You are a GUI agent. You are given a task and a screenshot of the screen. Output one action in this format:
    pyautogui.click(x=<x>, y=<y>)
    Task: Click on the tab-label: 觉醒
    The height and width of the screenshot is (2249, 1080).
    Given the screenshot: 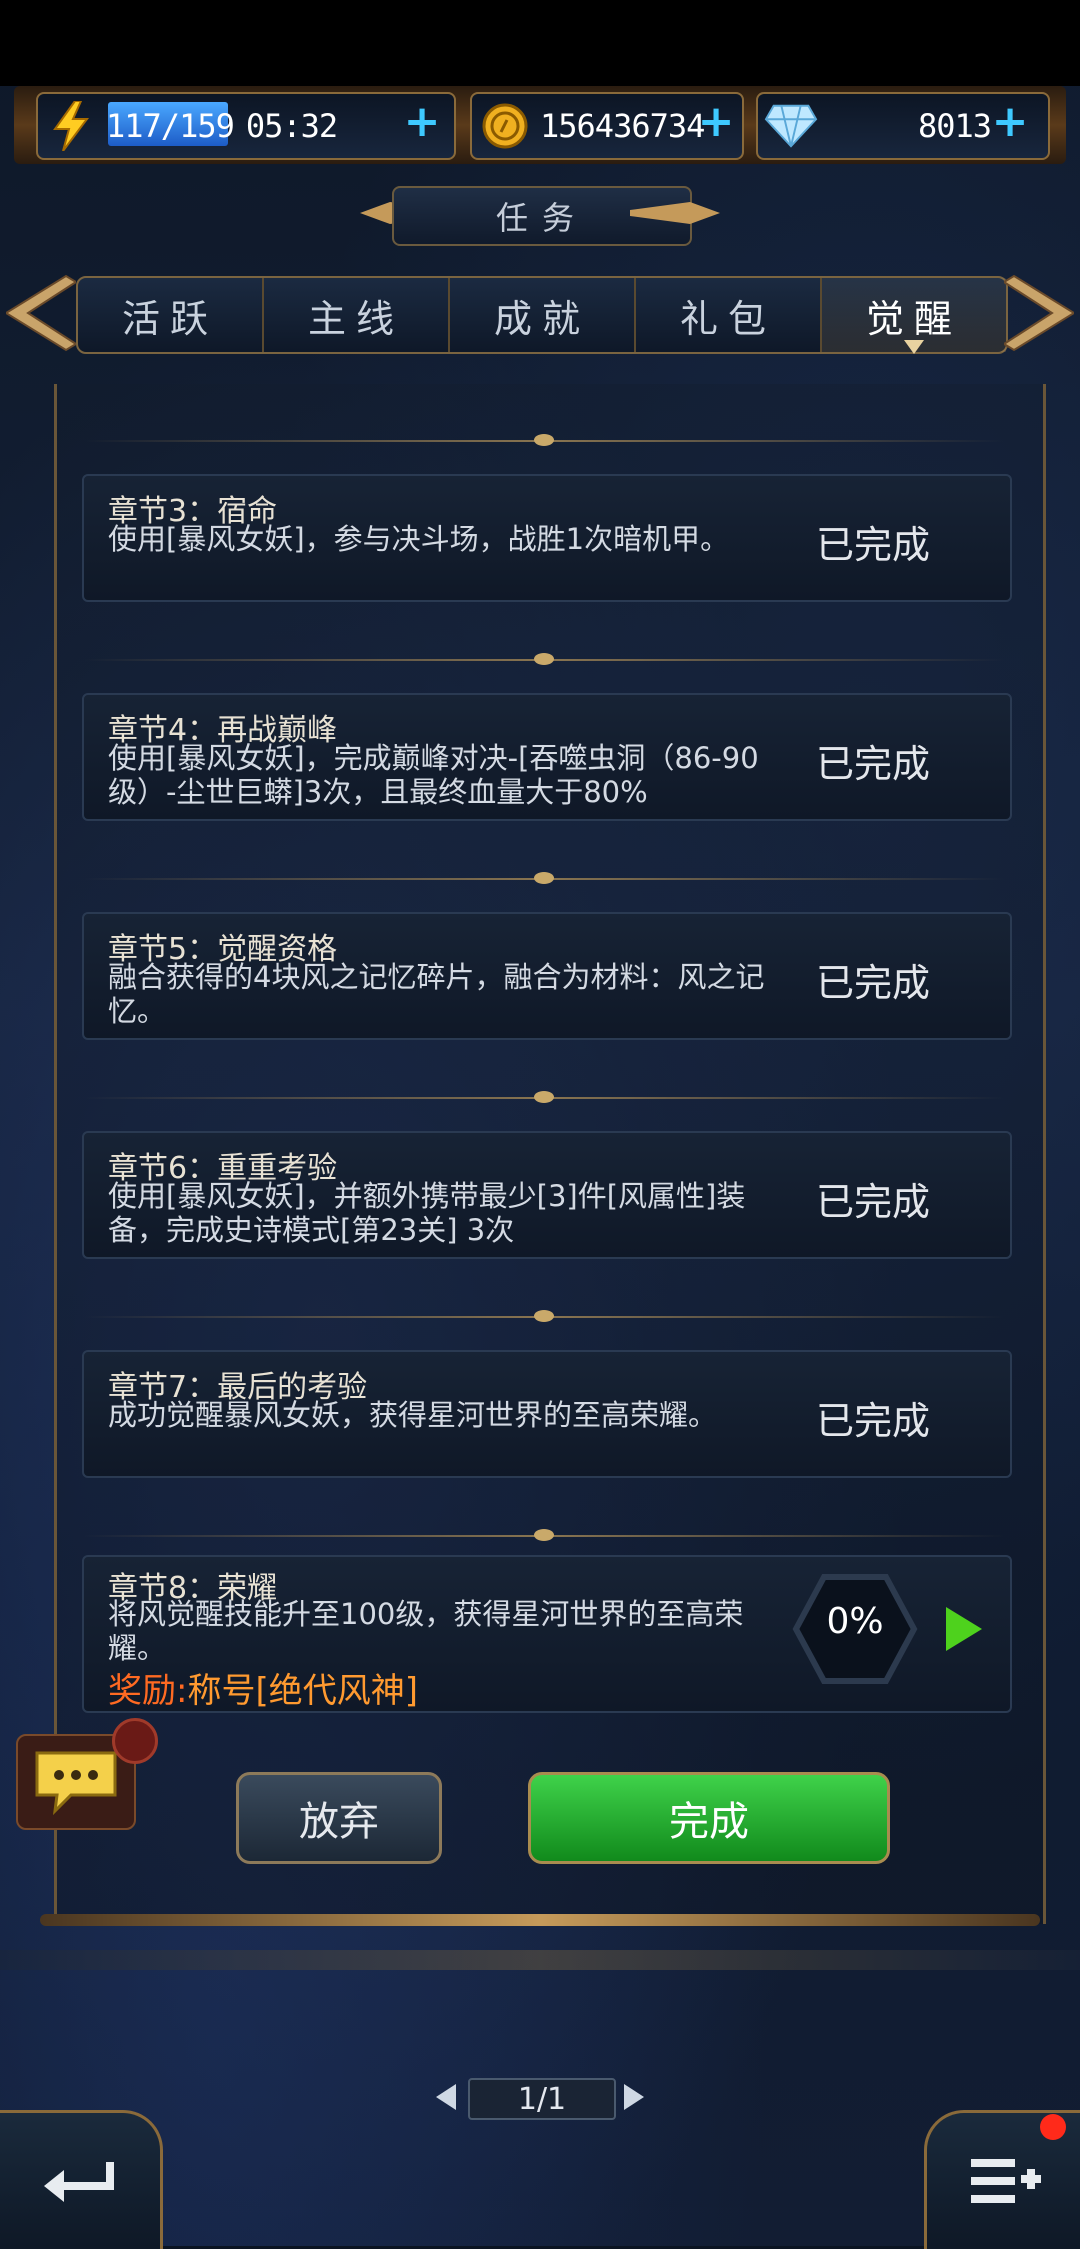 What is the action you would take?
    pyautogui.click(x=913, y=318)
    